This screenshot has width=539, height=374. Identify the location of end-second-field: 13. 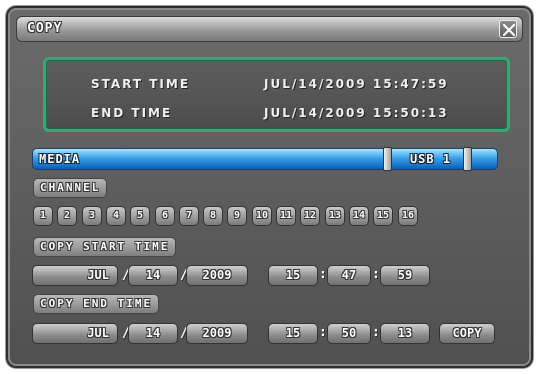
(405, 333).